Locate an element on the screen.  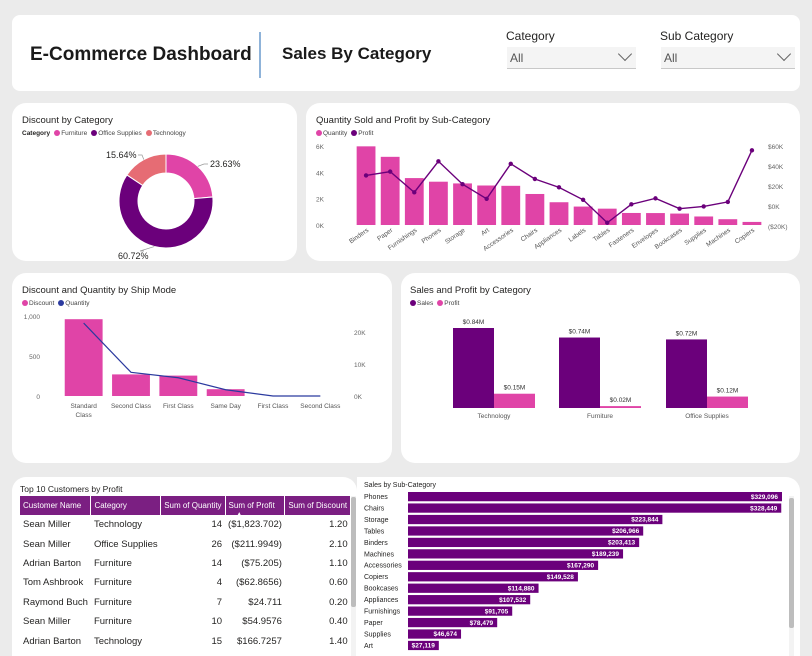
chart-scrollbar-thumb is located at coordinates (791, 563).